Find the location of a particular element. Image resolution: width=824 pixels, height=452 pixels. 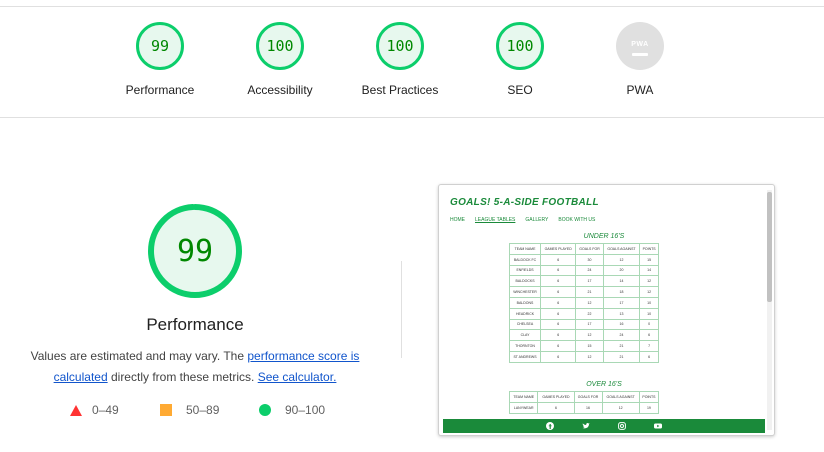

legend-average-label: 50–89 is located at coordinates (203, 410).